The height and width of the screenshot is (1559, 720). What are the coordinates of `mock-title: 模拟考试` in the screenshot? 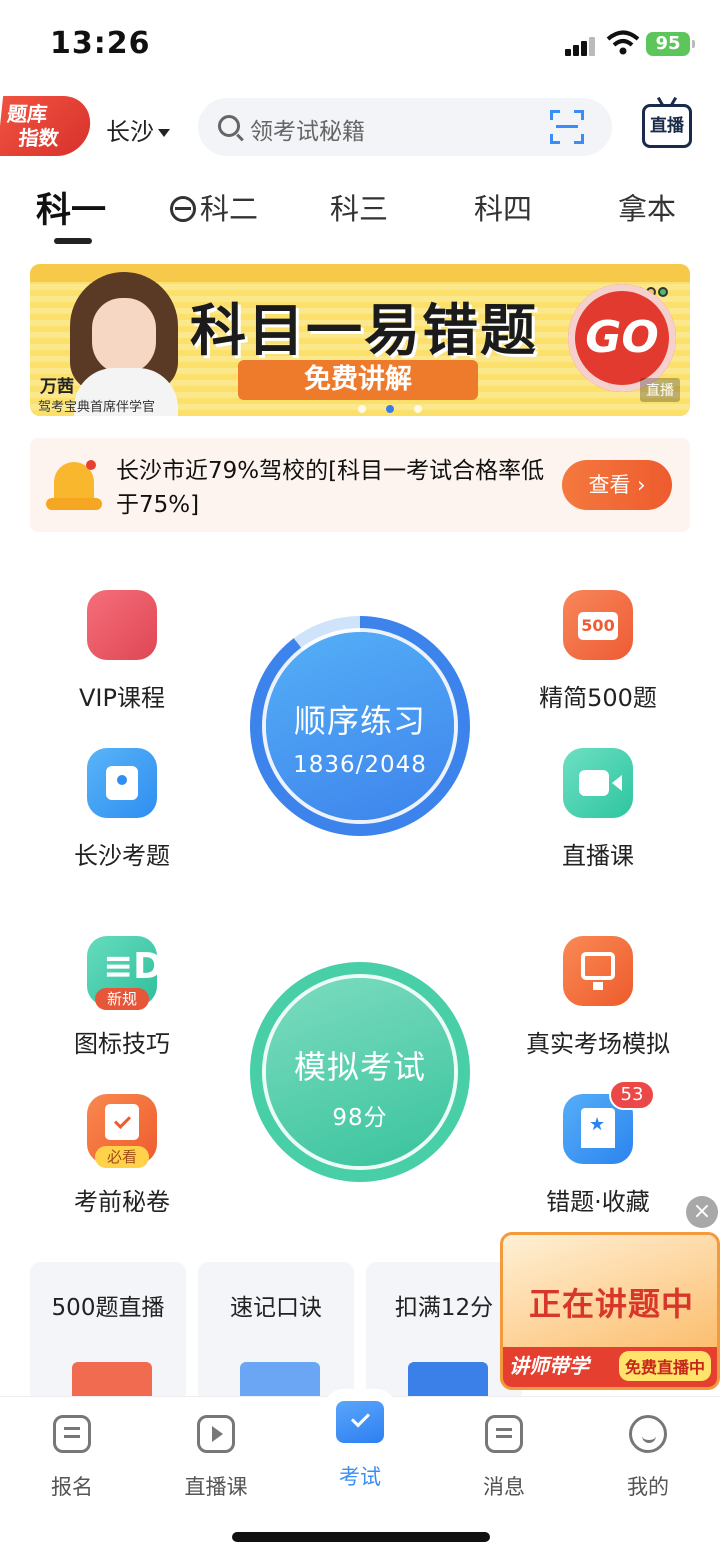 It's located at (359, 1067).